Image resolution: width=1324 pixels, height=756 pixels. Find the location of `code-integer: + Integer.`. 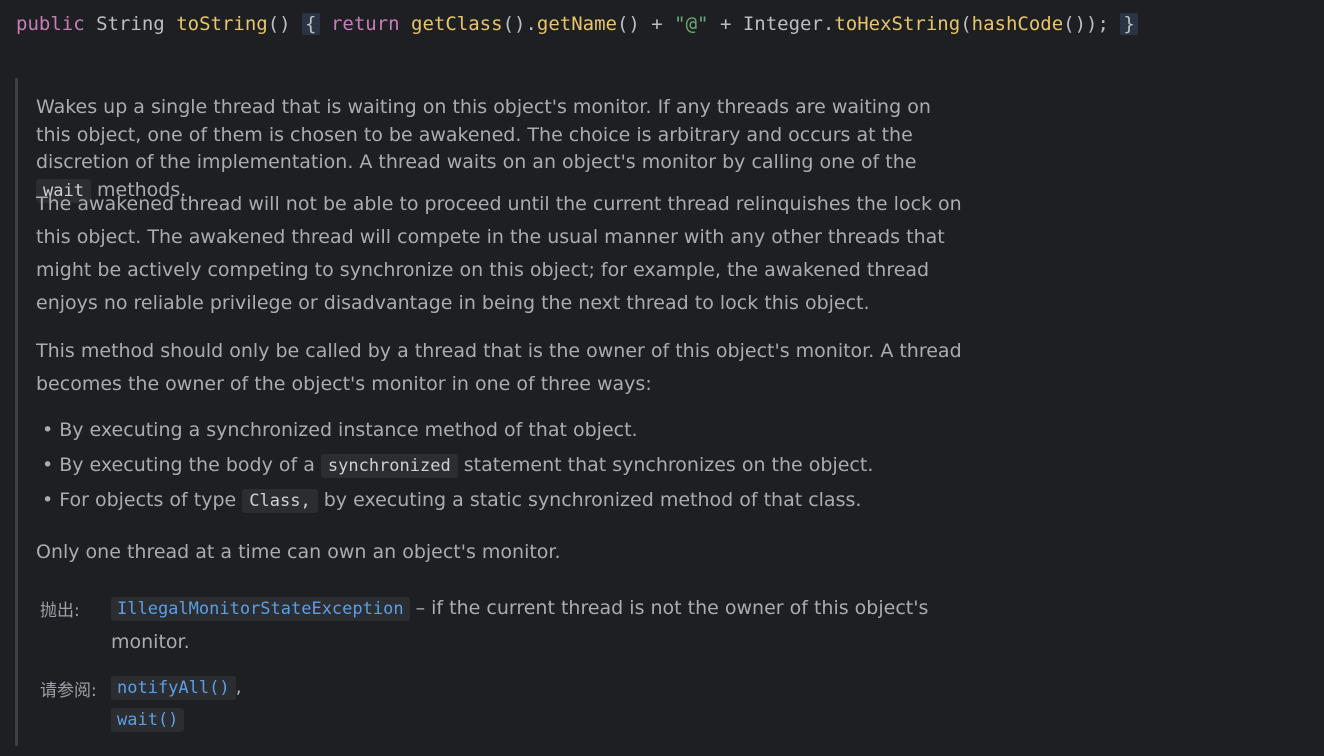

code-integer: + Integer. is located at coordinates (771, 24).